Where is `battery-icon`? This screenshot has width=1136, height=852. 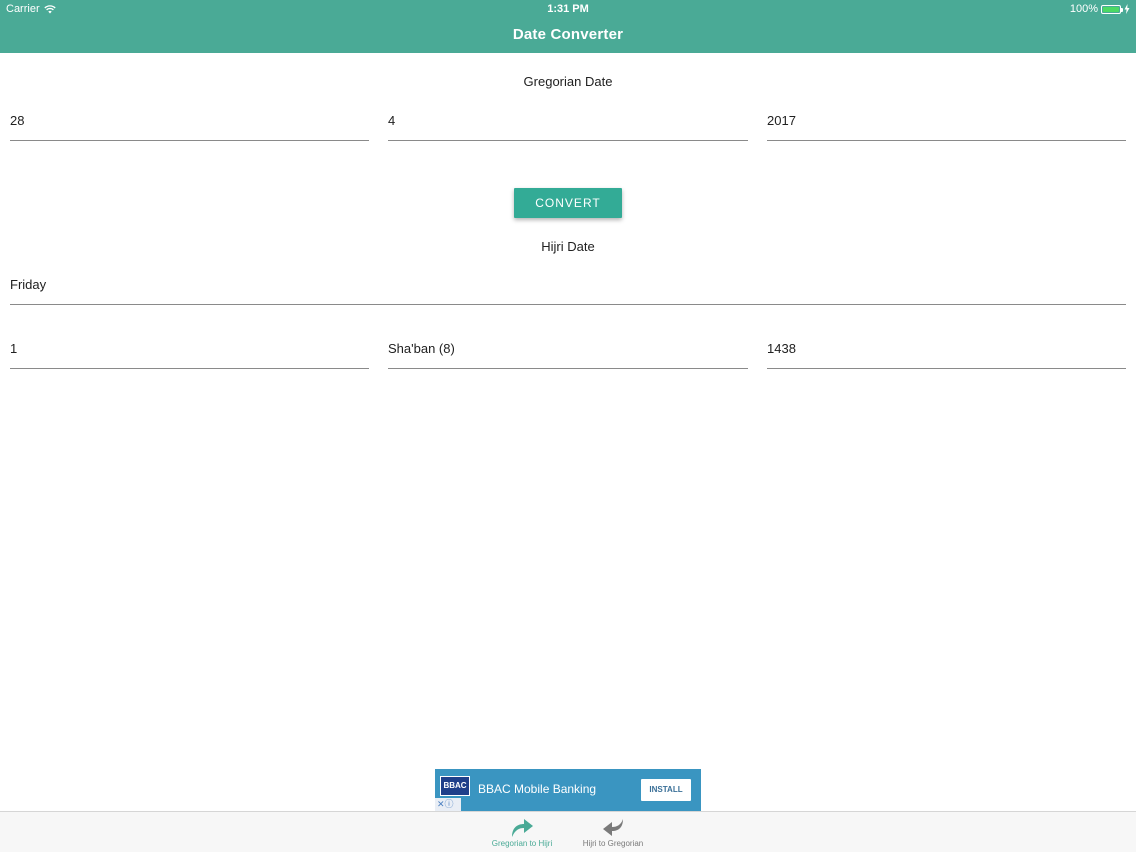
battery-icon is located at coordinates (1112, 9).